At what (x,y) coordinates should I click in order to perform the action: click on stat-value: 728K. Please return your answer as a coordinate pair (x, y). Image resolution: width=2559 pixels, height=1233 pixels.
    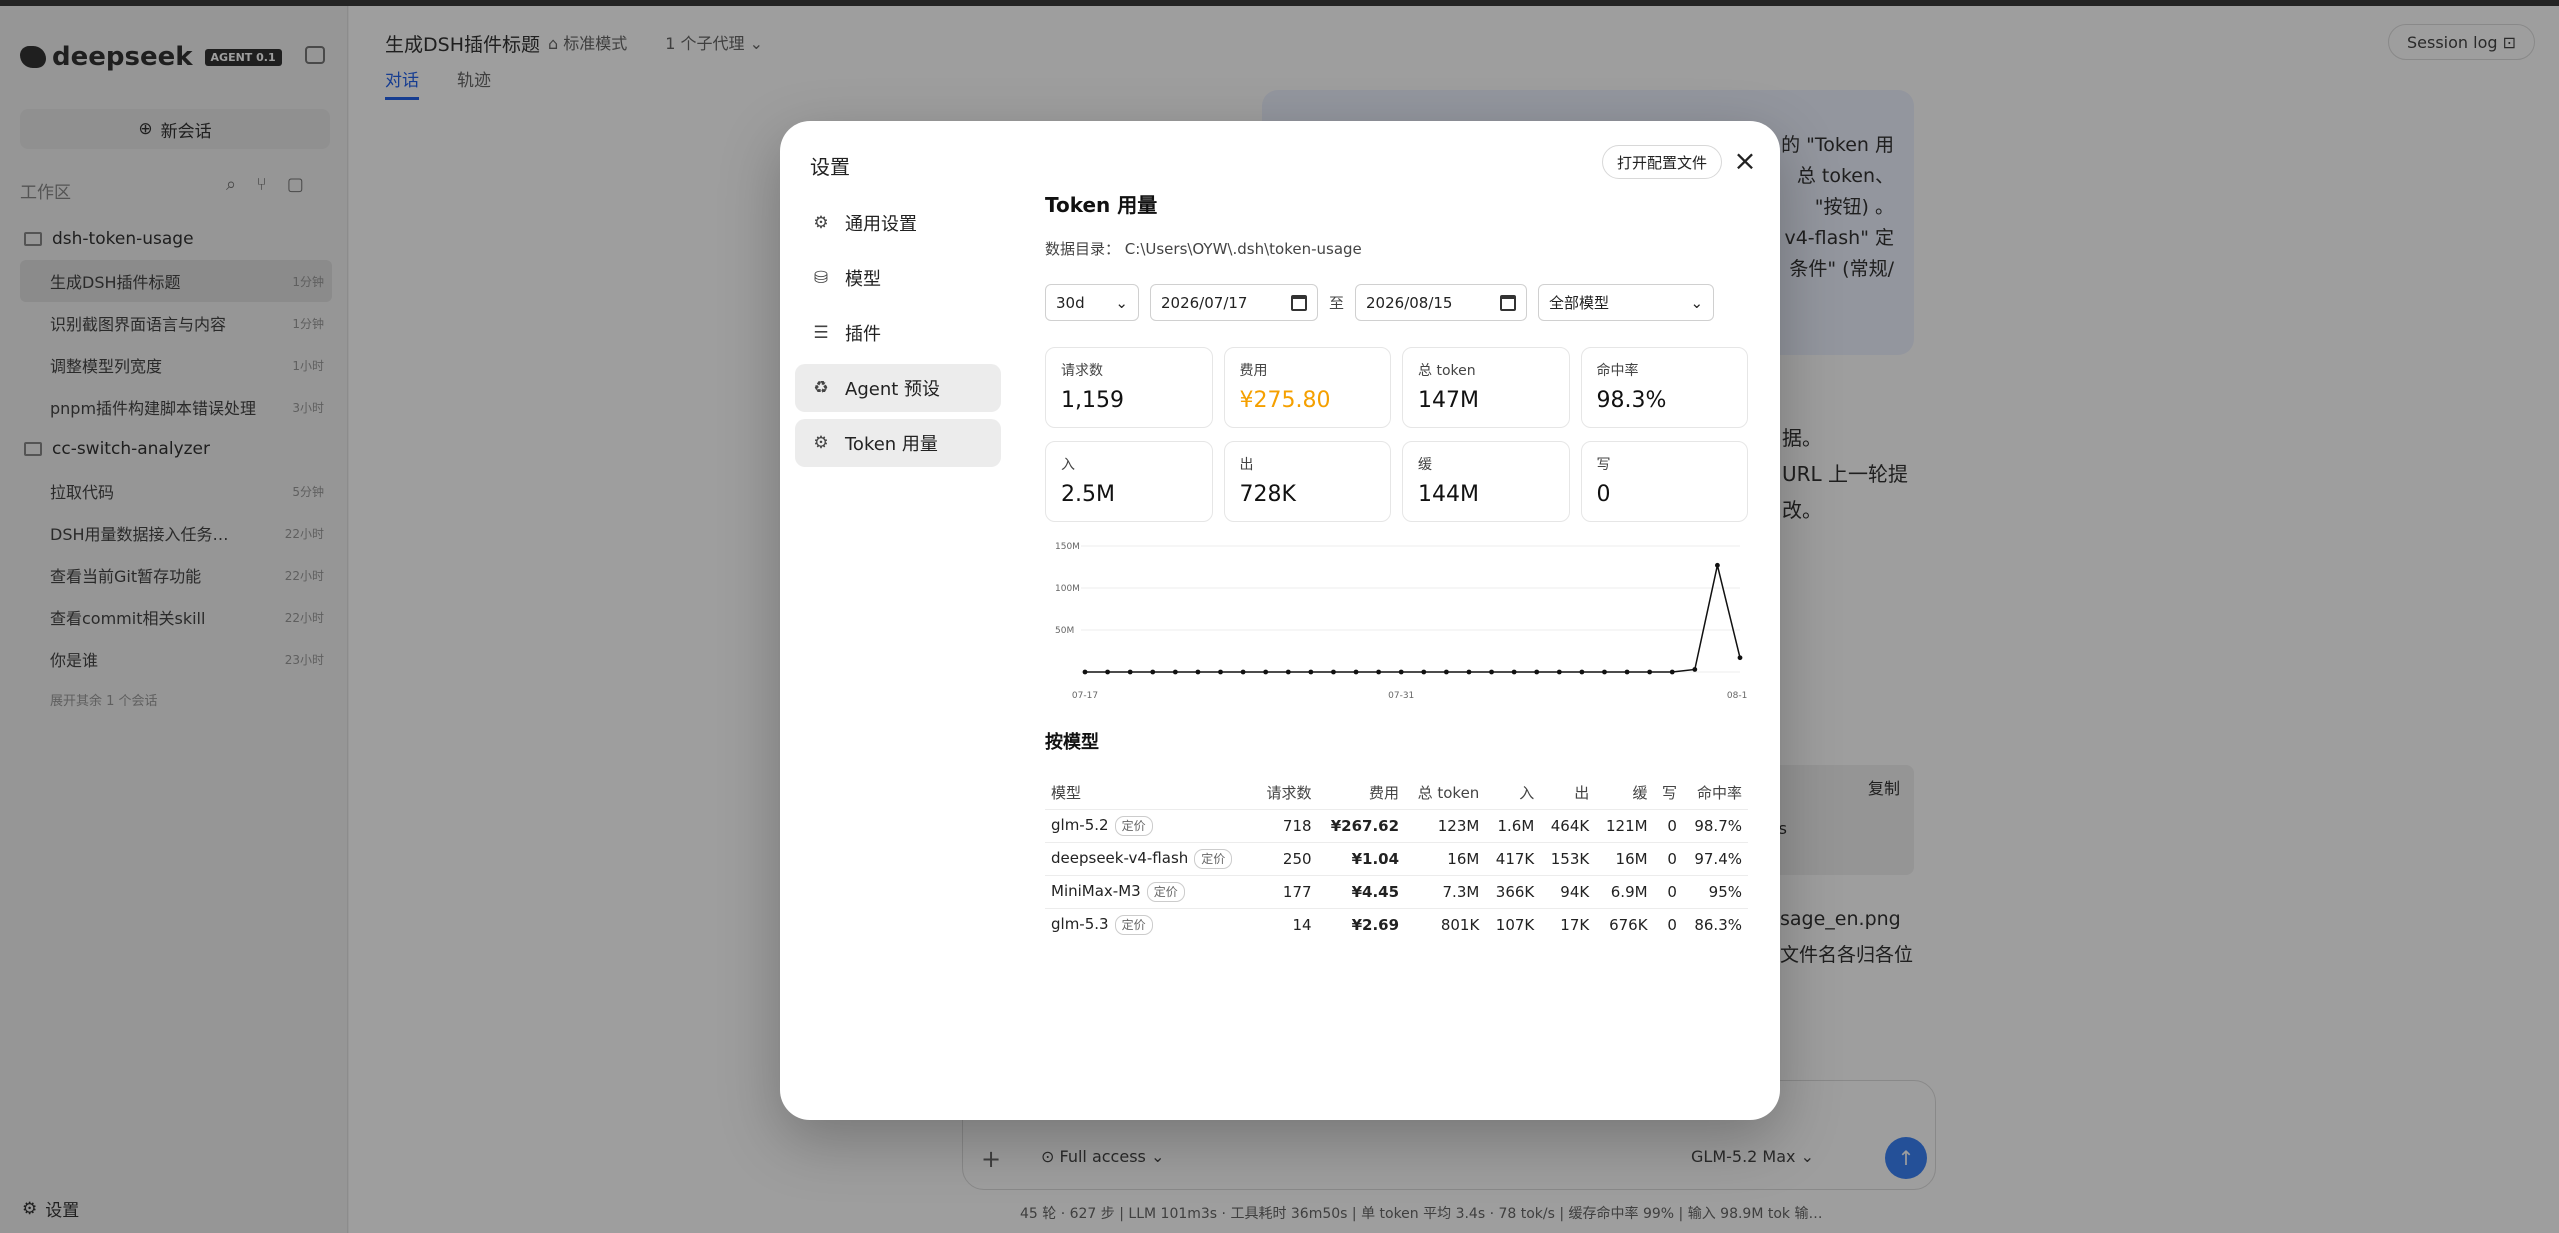
    Looking at the image, I should click on (1267, 494).